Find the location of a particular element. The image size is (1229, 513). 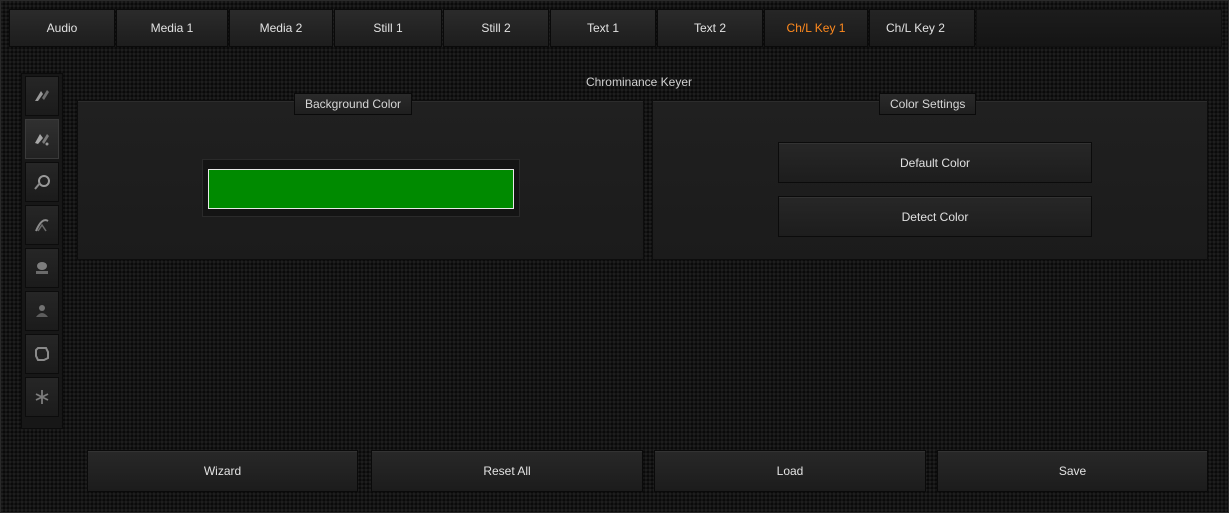

color-swatch-frame is located at coordinates (361, 188).